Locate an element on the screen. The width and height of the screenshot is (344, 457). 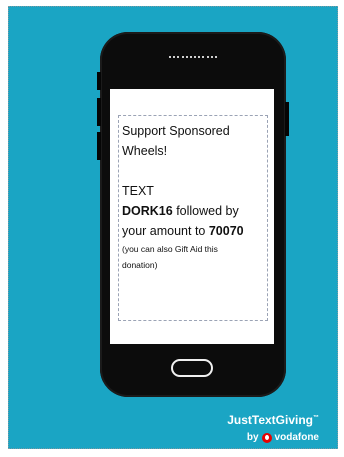
message-line: Wheels! is located at coordinates (145, 151).